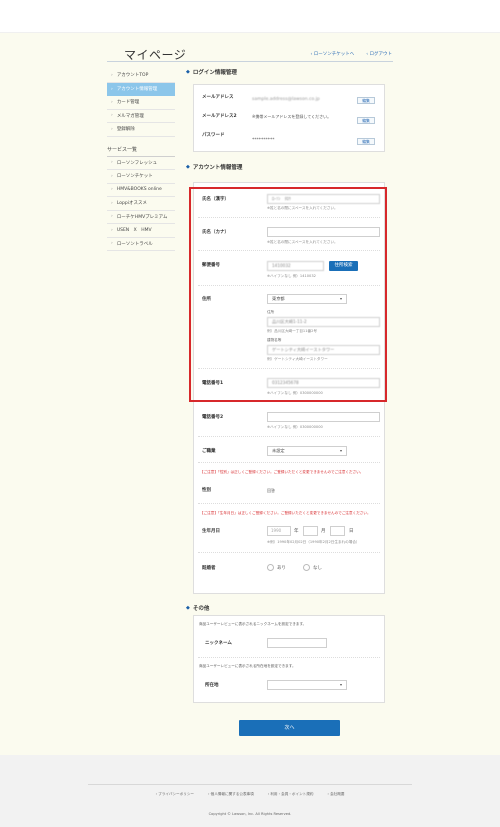 The width and height of the screenshot is (500, 827). What do you see at coordinates (209, 451) in the screenshot?
I see `job-label: ご職業` at bounding box center [209, 451].